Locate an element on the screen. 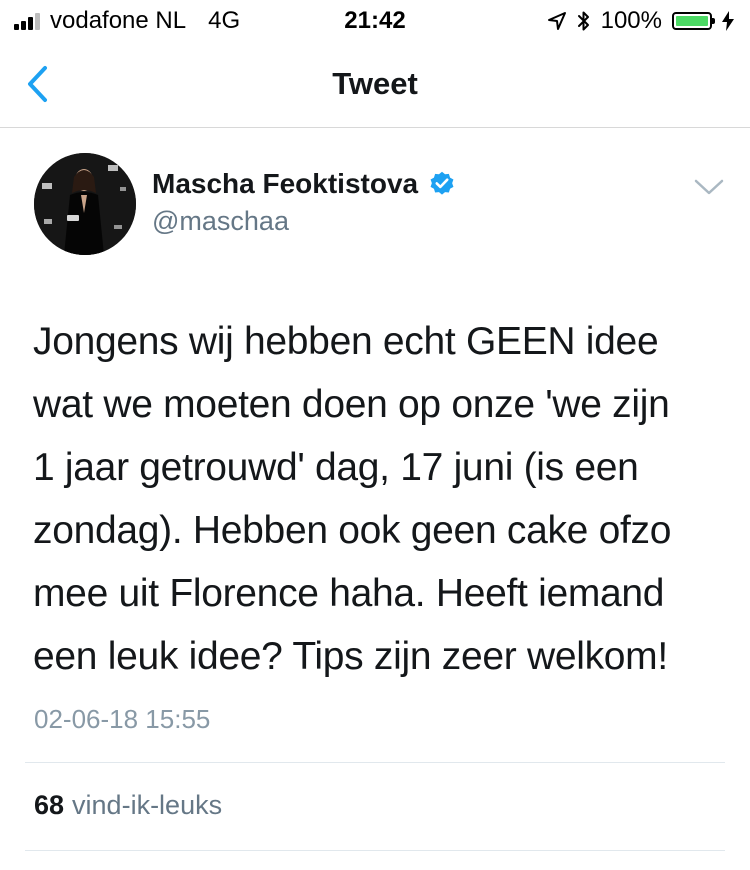 This screenshot has width=750, height=870. author-name-row: Mascha Feoktistova is located at coordinates (304, 184).